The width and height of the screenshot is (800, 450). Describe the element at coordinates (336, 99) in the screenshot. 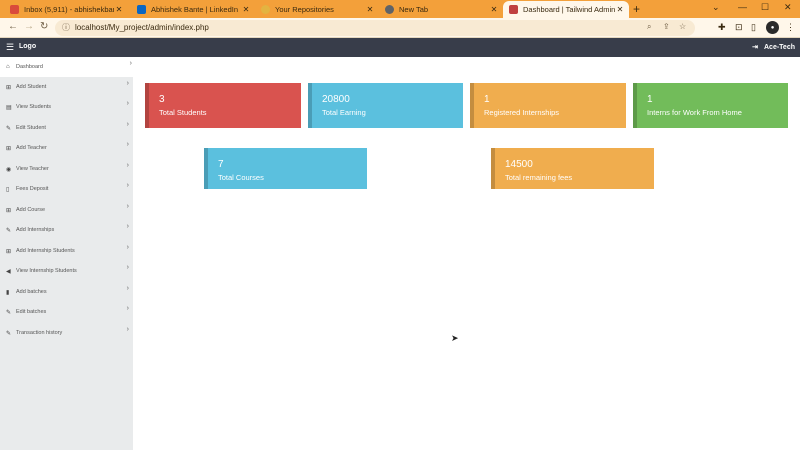

I see `stat-value: 20800` at that location.